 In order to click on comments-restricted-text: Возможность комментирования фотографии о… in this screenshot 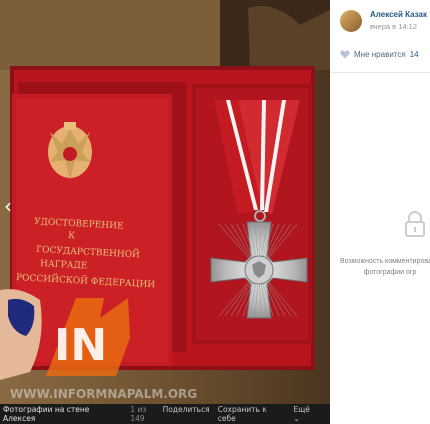, I will do `click(385, 267)`.